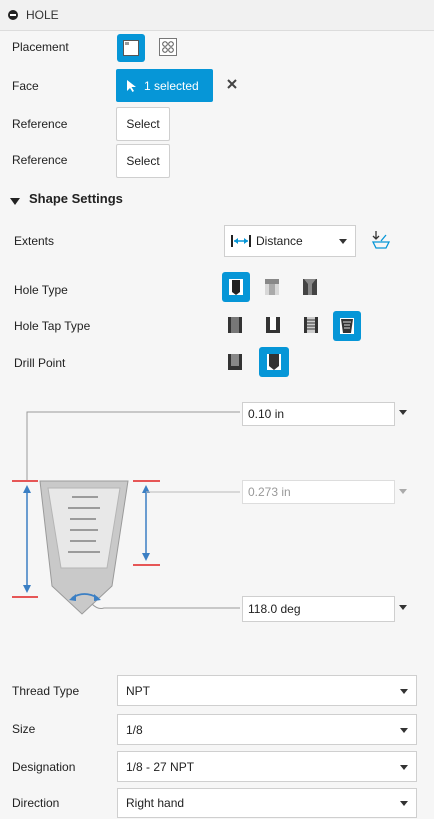 This screenshot has height=819, width=434. Describe the element at coordinates (25, 86) in the screenshot. I see `face-label: Face` at that location.